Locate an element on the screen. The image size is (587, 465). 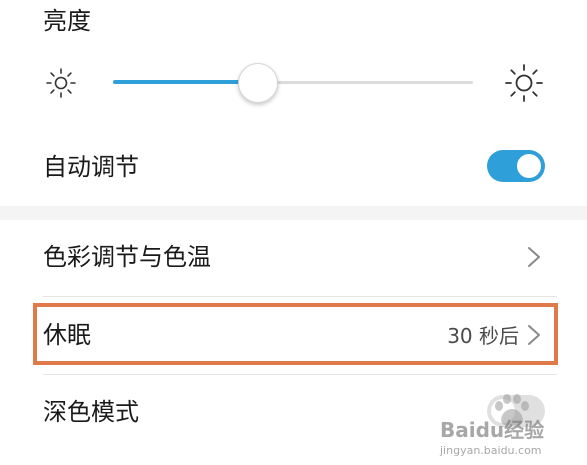
auto-adjust-label: 自动调节 is located at coordinates (91, 167).